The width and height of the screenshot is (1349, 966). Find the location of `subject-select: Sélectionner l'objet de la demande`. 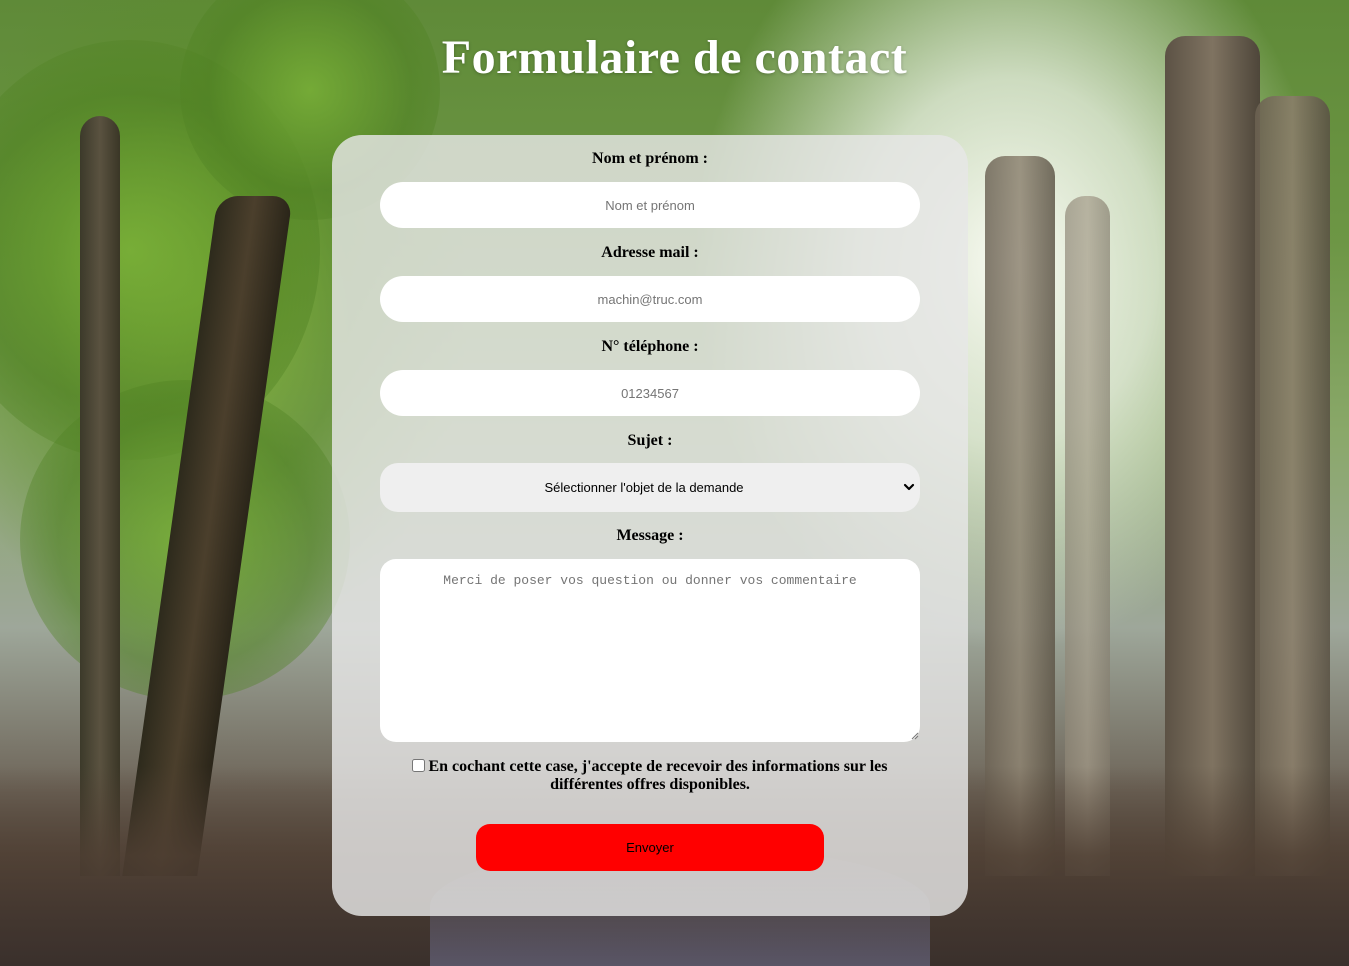

subject-select: Sélectionner l'objet de la demande is located at coordinates (650, 487).